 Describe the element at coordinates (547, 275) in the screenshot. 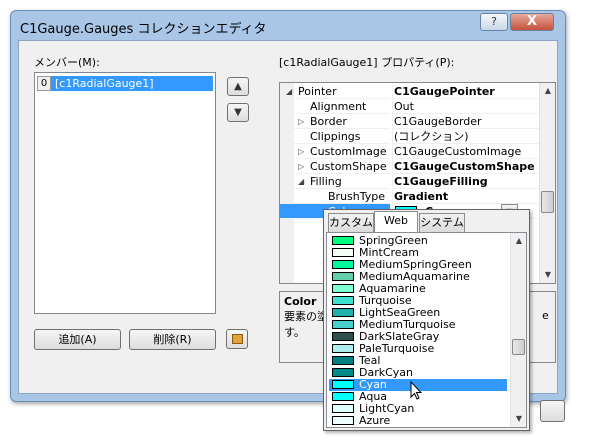

I see `scroll-down-icon: ▼` at that location.